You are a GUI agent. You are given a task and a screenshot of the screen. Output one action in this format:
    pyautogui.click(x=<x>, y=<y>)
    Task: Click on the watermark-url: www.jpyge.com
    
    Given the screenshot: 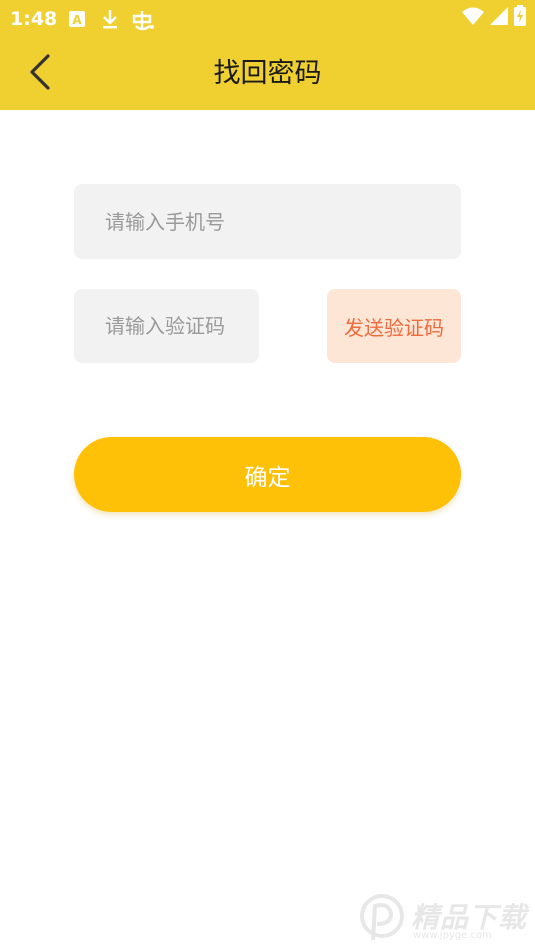 What is the action you would take?
    pyautogui.click(x=452, y=935)
    